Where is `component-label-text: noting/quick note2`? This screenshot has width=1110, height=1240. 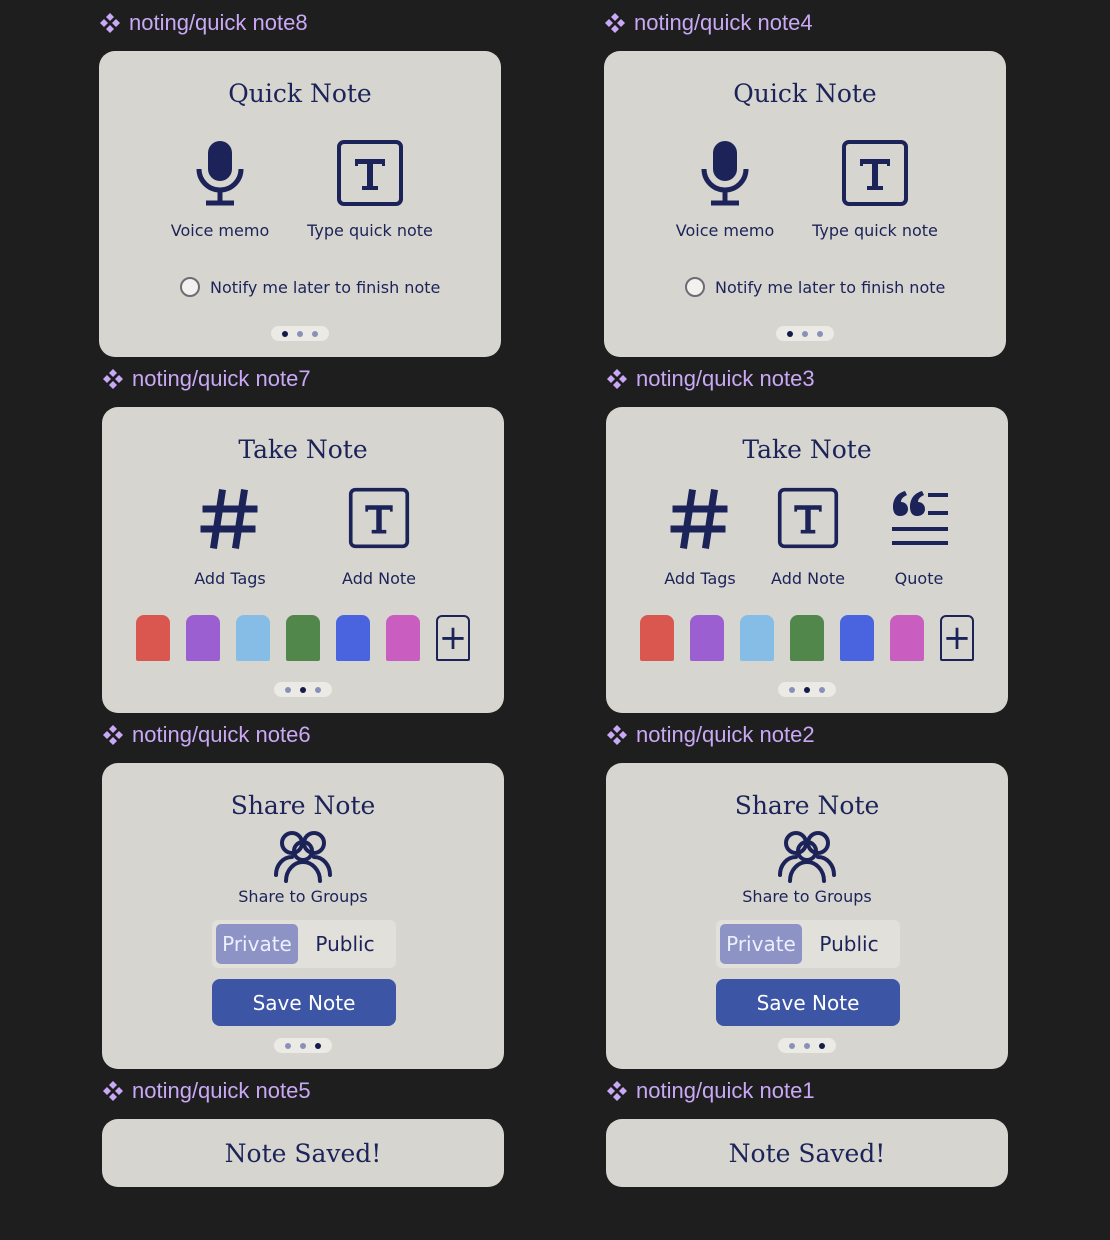 component-label-text: noting/quick note2 is located at coordinates (725, 734).